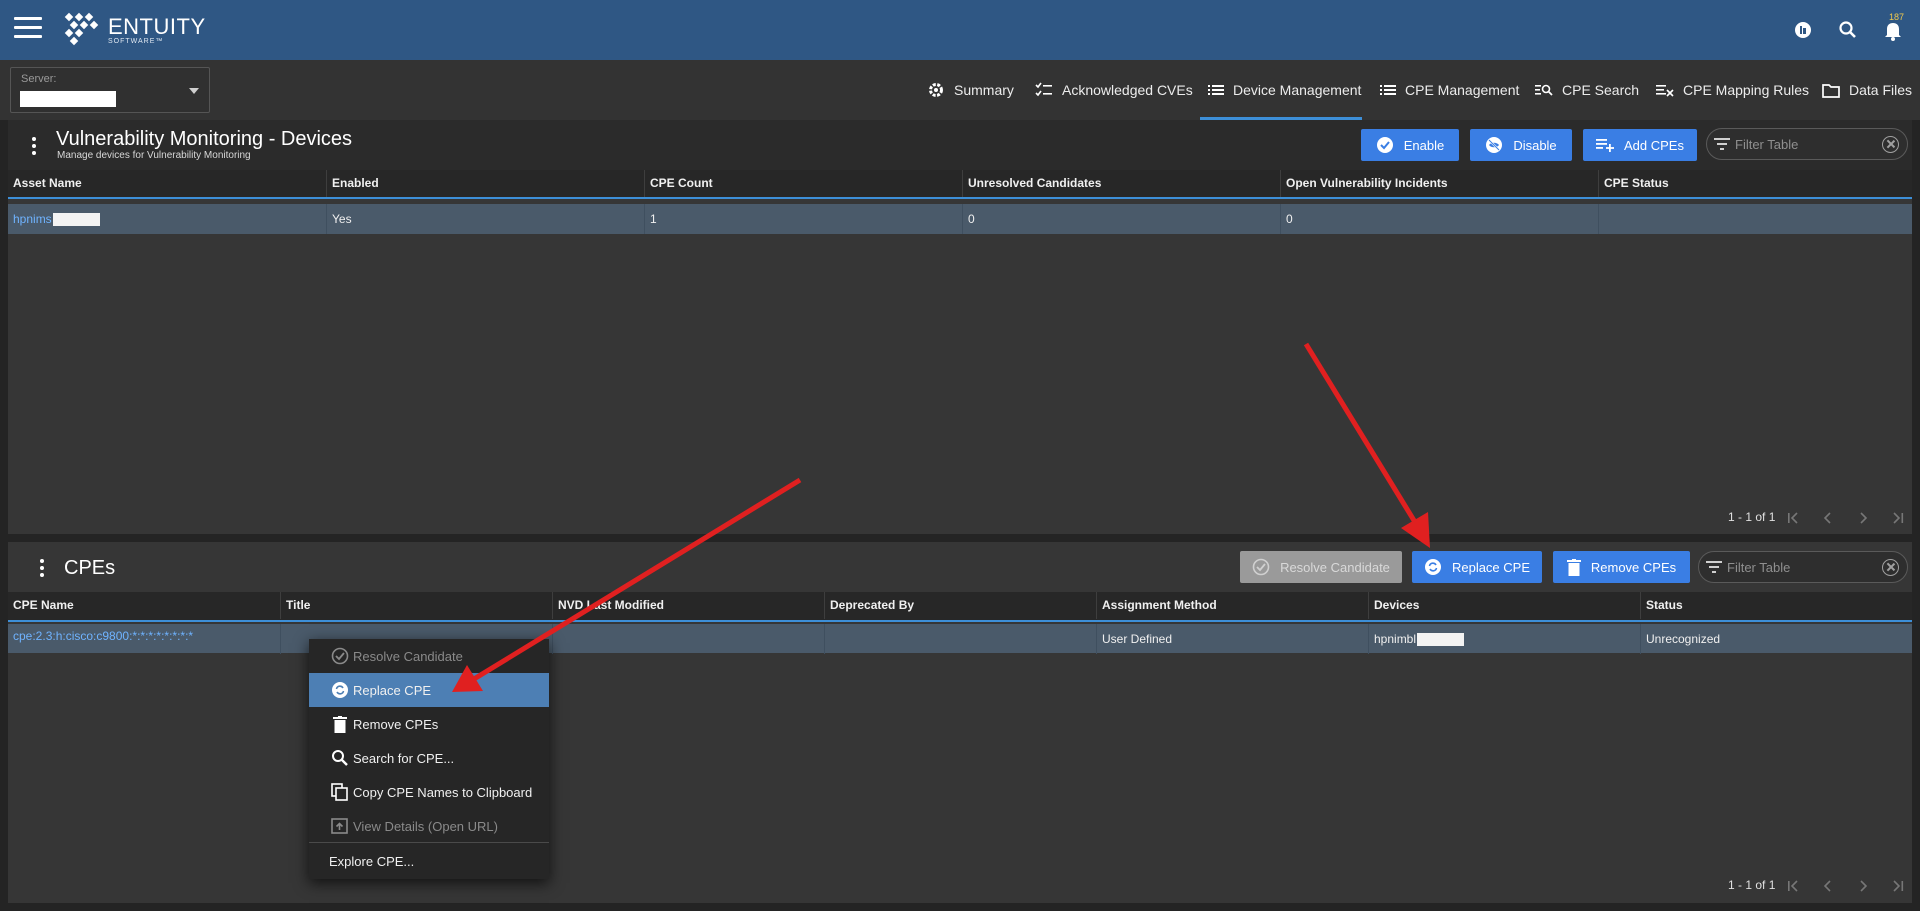 The image size is (1920, 911). What do you see at coordinates (340, 724) in the screenshot?
I see `trash-icon` at bounding box center [340, 724].